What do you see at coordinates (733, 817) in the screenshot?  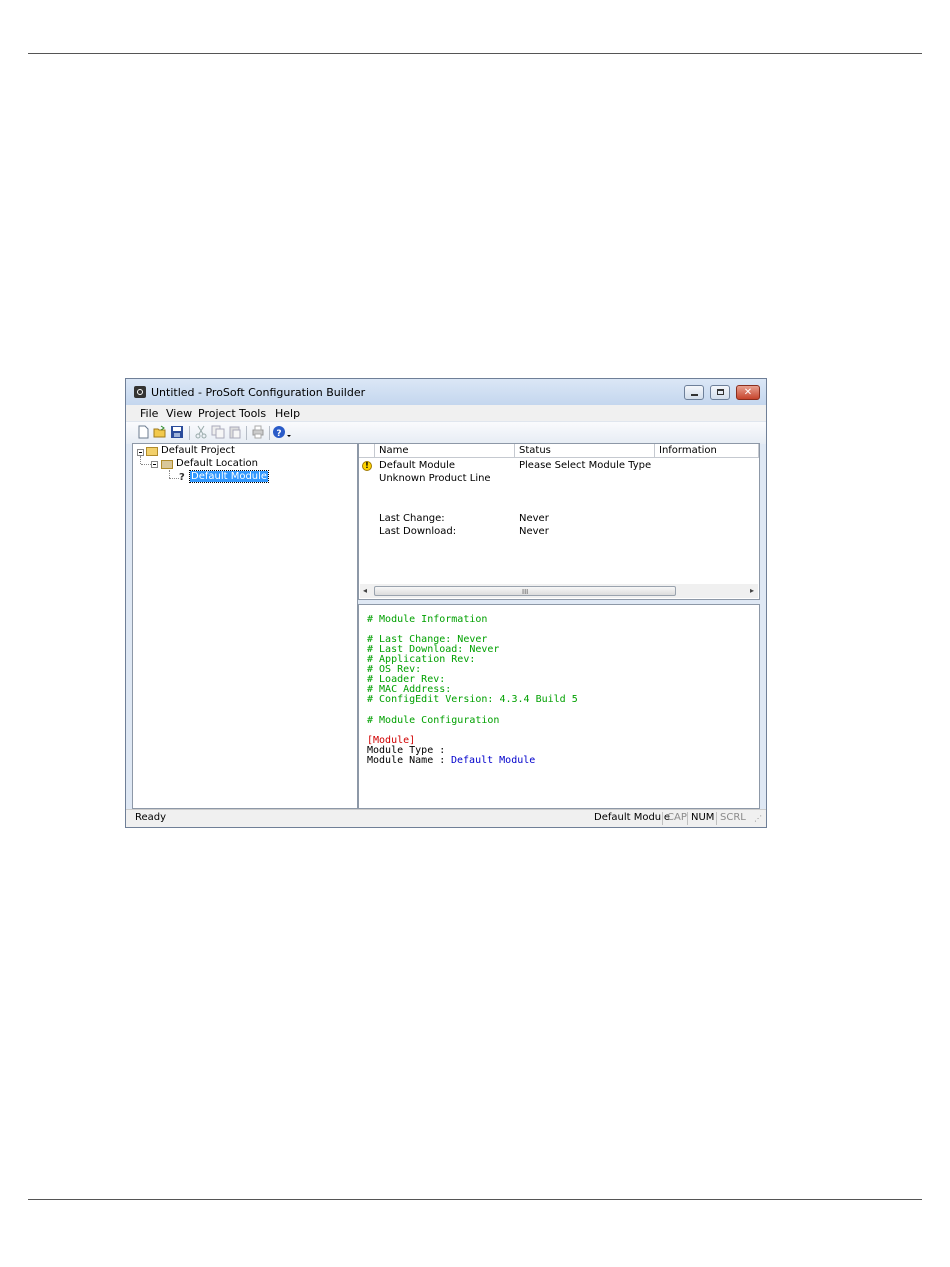 I see `status-scrl: SCRL` at bounding box center [733, 817].